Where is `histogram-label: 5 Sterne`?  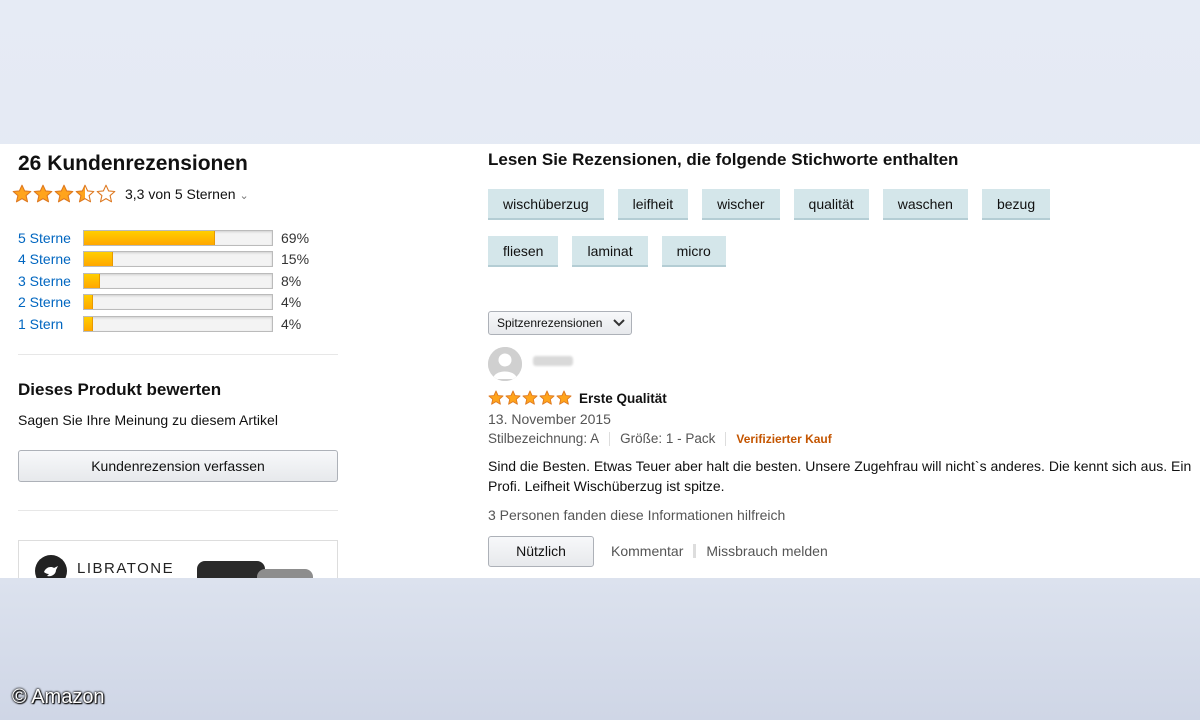 histogram-label: 5 Sterne is located at coordinates (50, 238).